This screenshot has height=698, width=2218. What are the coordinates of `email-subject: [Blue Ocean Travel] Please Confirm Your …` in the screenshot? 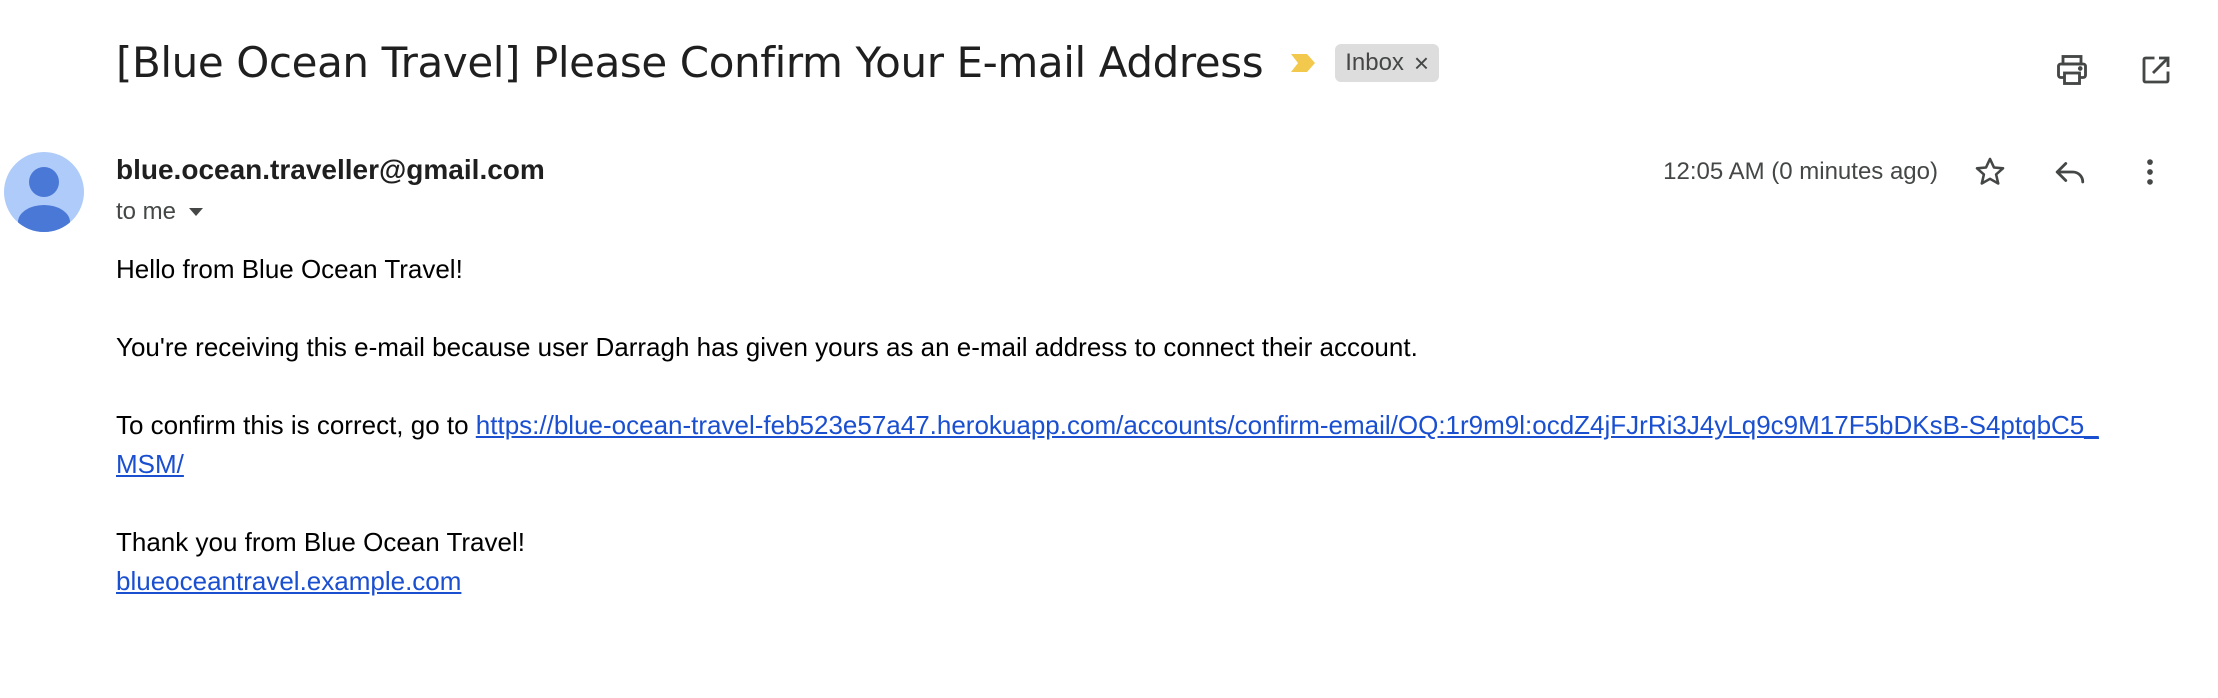 It's located at (690, 62).